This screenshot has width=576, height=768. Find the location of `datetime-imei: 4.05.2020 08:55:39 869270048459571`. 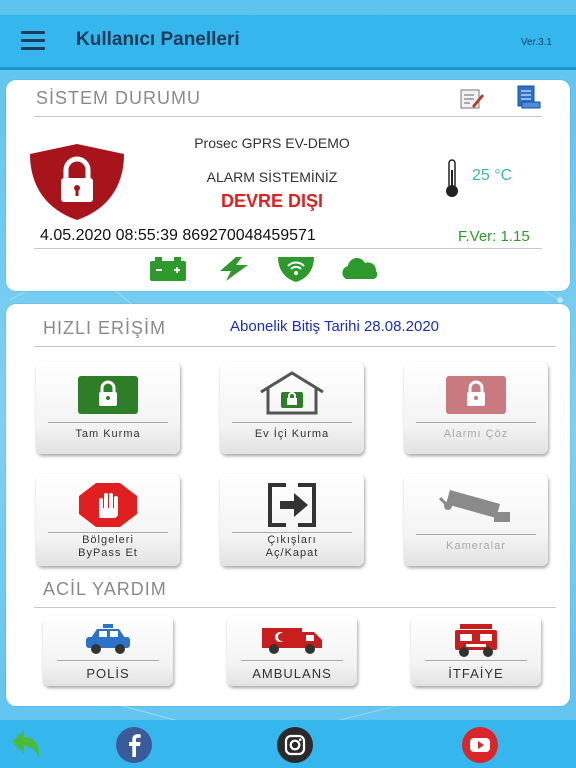

datetime-imei: 4.05.2020 08:55:39 869270048459571 is located at coordinates (178, 235).